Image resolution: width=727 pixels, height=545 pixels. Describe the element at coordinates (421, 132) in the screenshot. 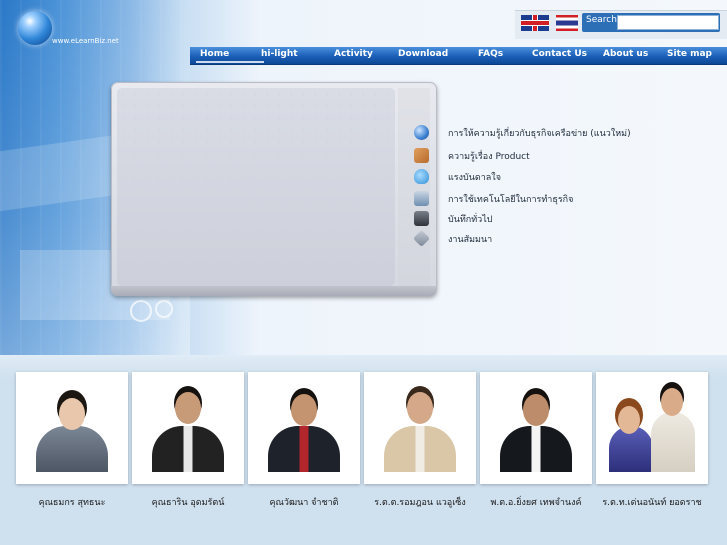

I see `globe-icon` at that location.